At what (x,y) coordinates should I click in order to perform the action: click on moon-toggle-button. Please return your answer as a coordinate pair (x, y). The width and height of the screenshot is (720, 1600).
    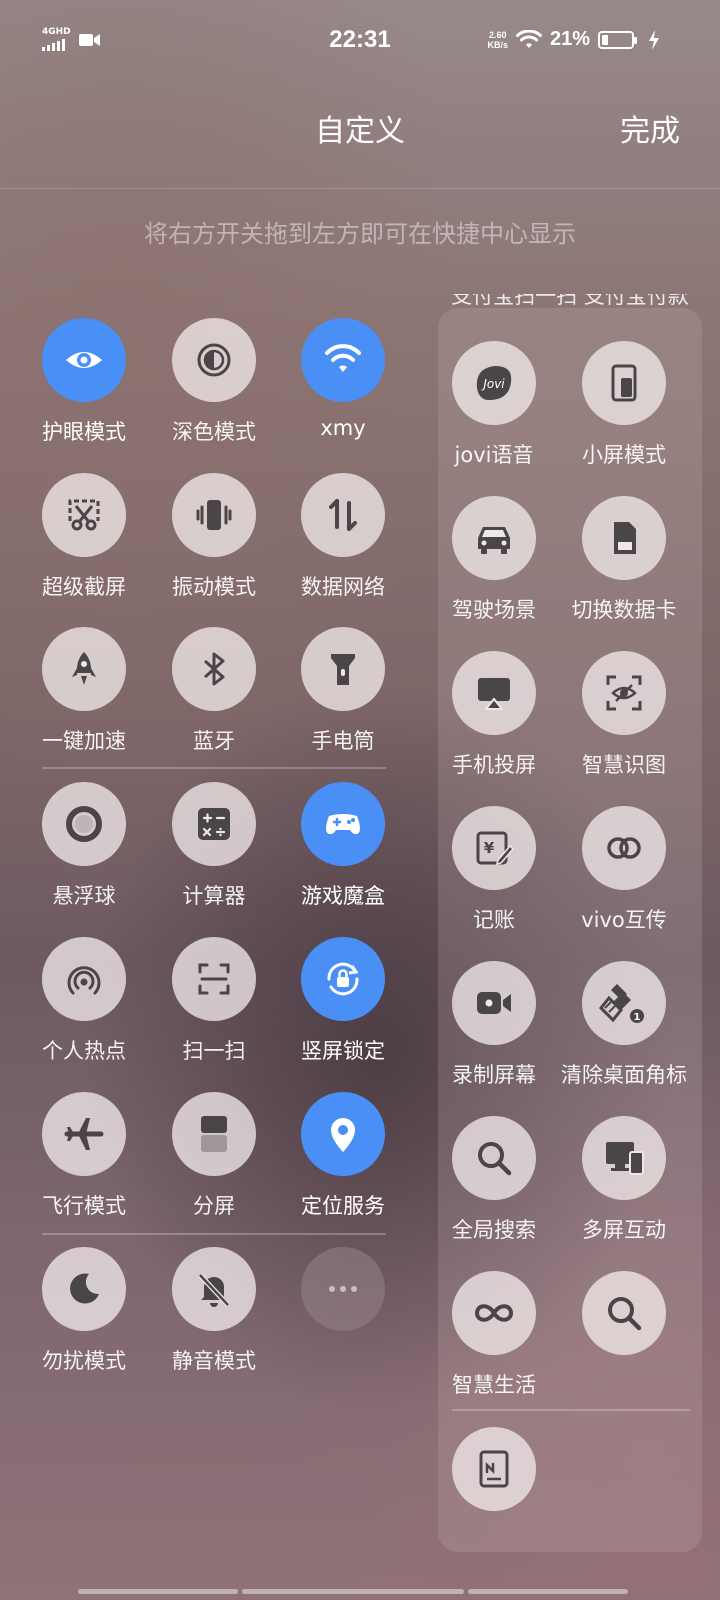
    Looking at the image, I should click on (84, 1289).